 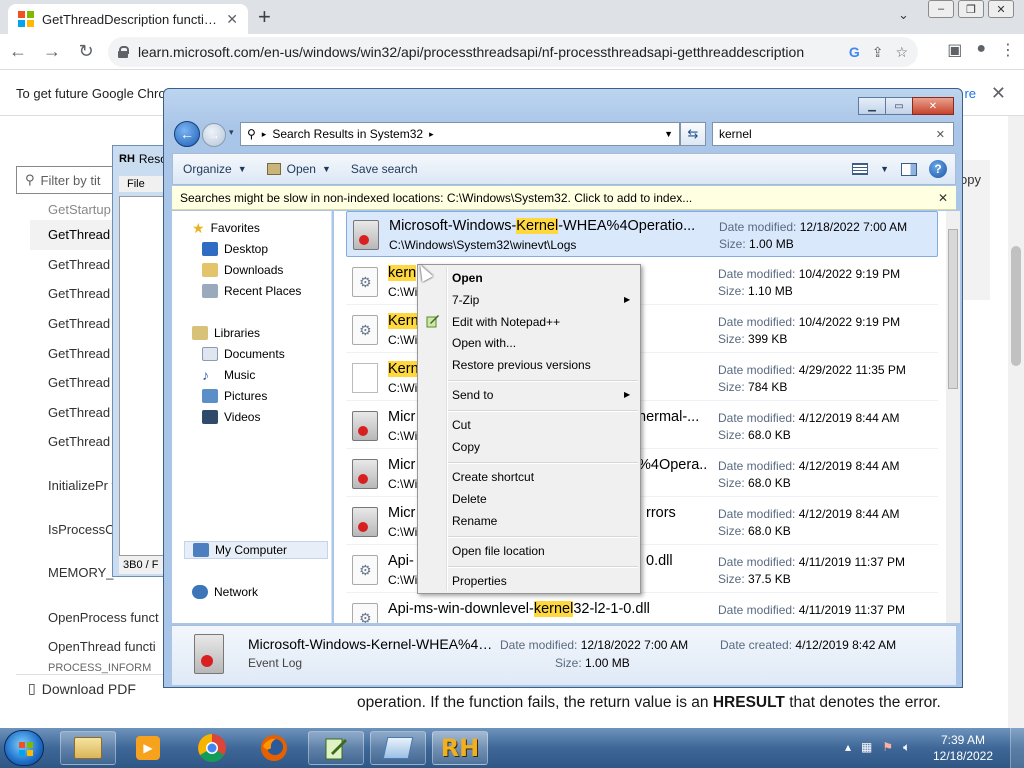 What do you see at coordinates (903, 15) in the screenshot?
I see `tab-search-chevron-icon: ⌄` at bounding box center [903, 15].